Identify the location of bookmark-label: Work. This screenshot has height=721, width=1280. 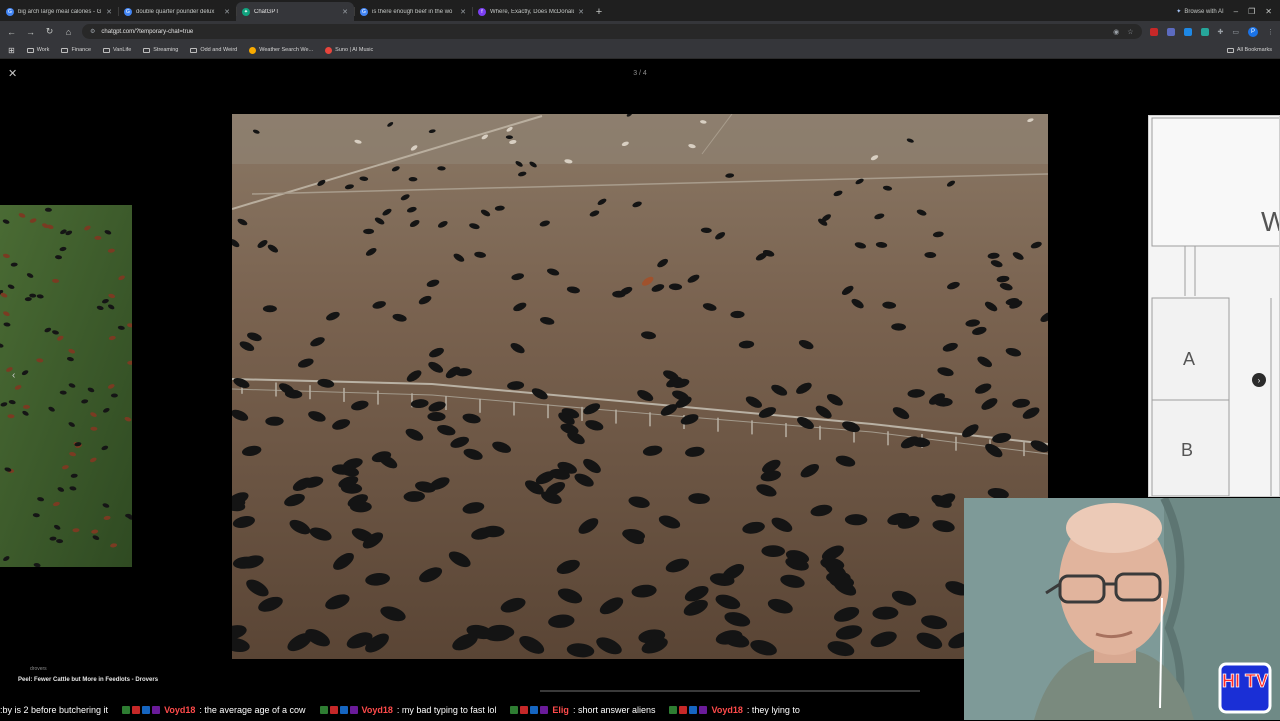
(43, 50).